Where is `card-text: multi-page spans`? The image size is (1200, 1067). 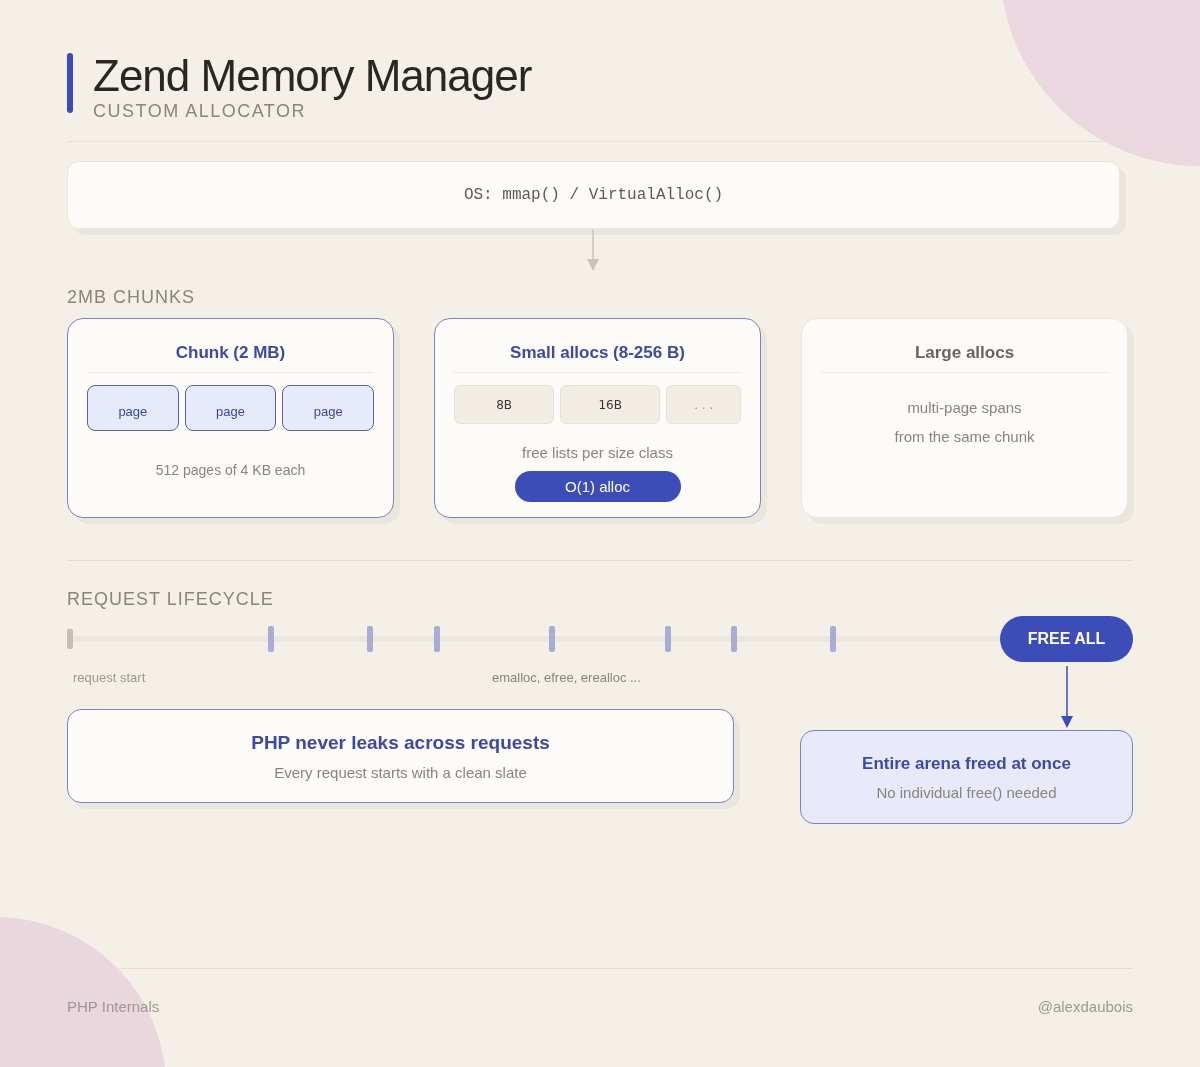
card-text: multi-page spans is located at coordinates (964, 407).